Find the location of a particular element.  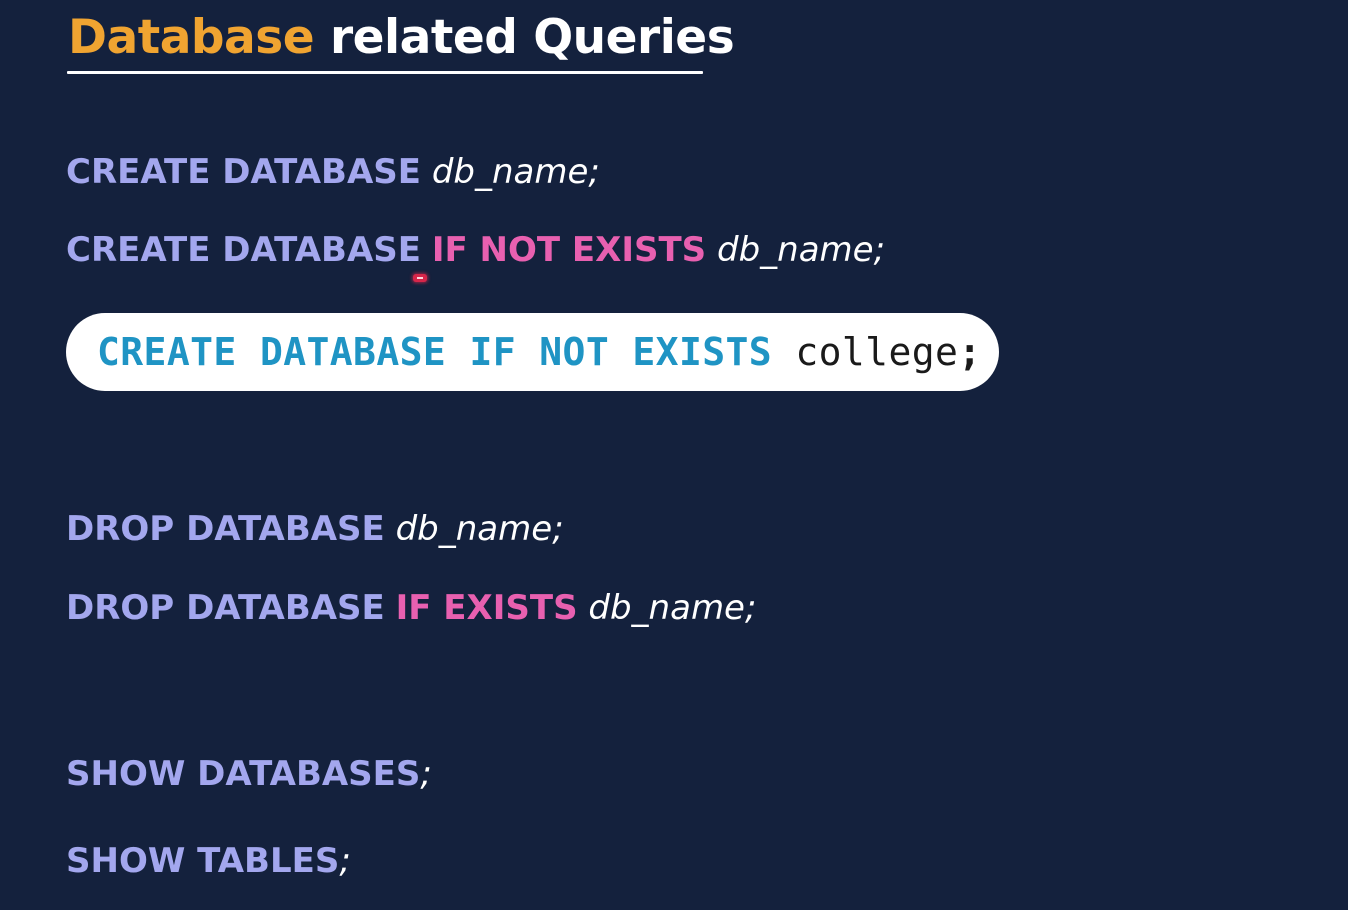

query-keyword: SHOW DATABASES is located at coordinates (243, 774).